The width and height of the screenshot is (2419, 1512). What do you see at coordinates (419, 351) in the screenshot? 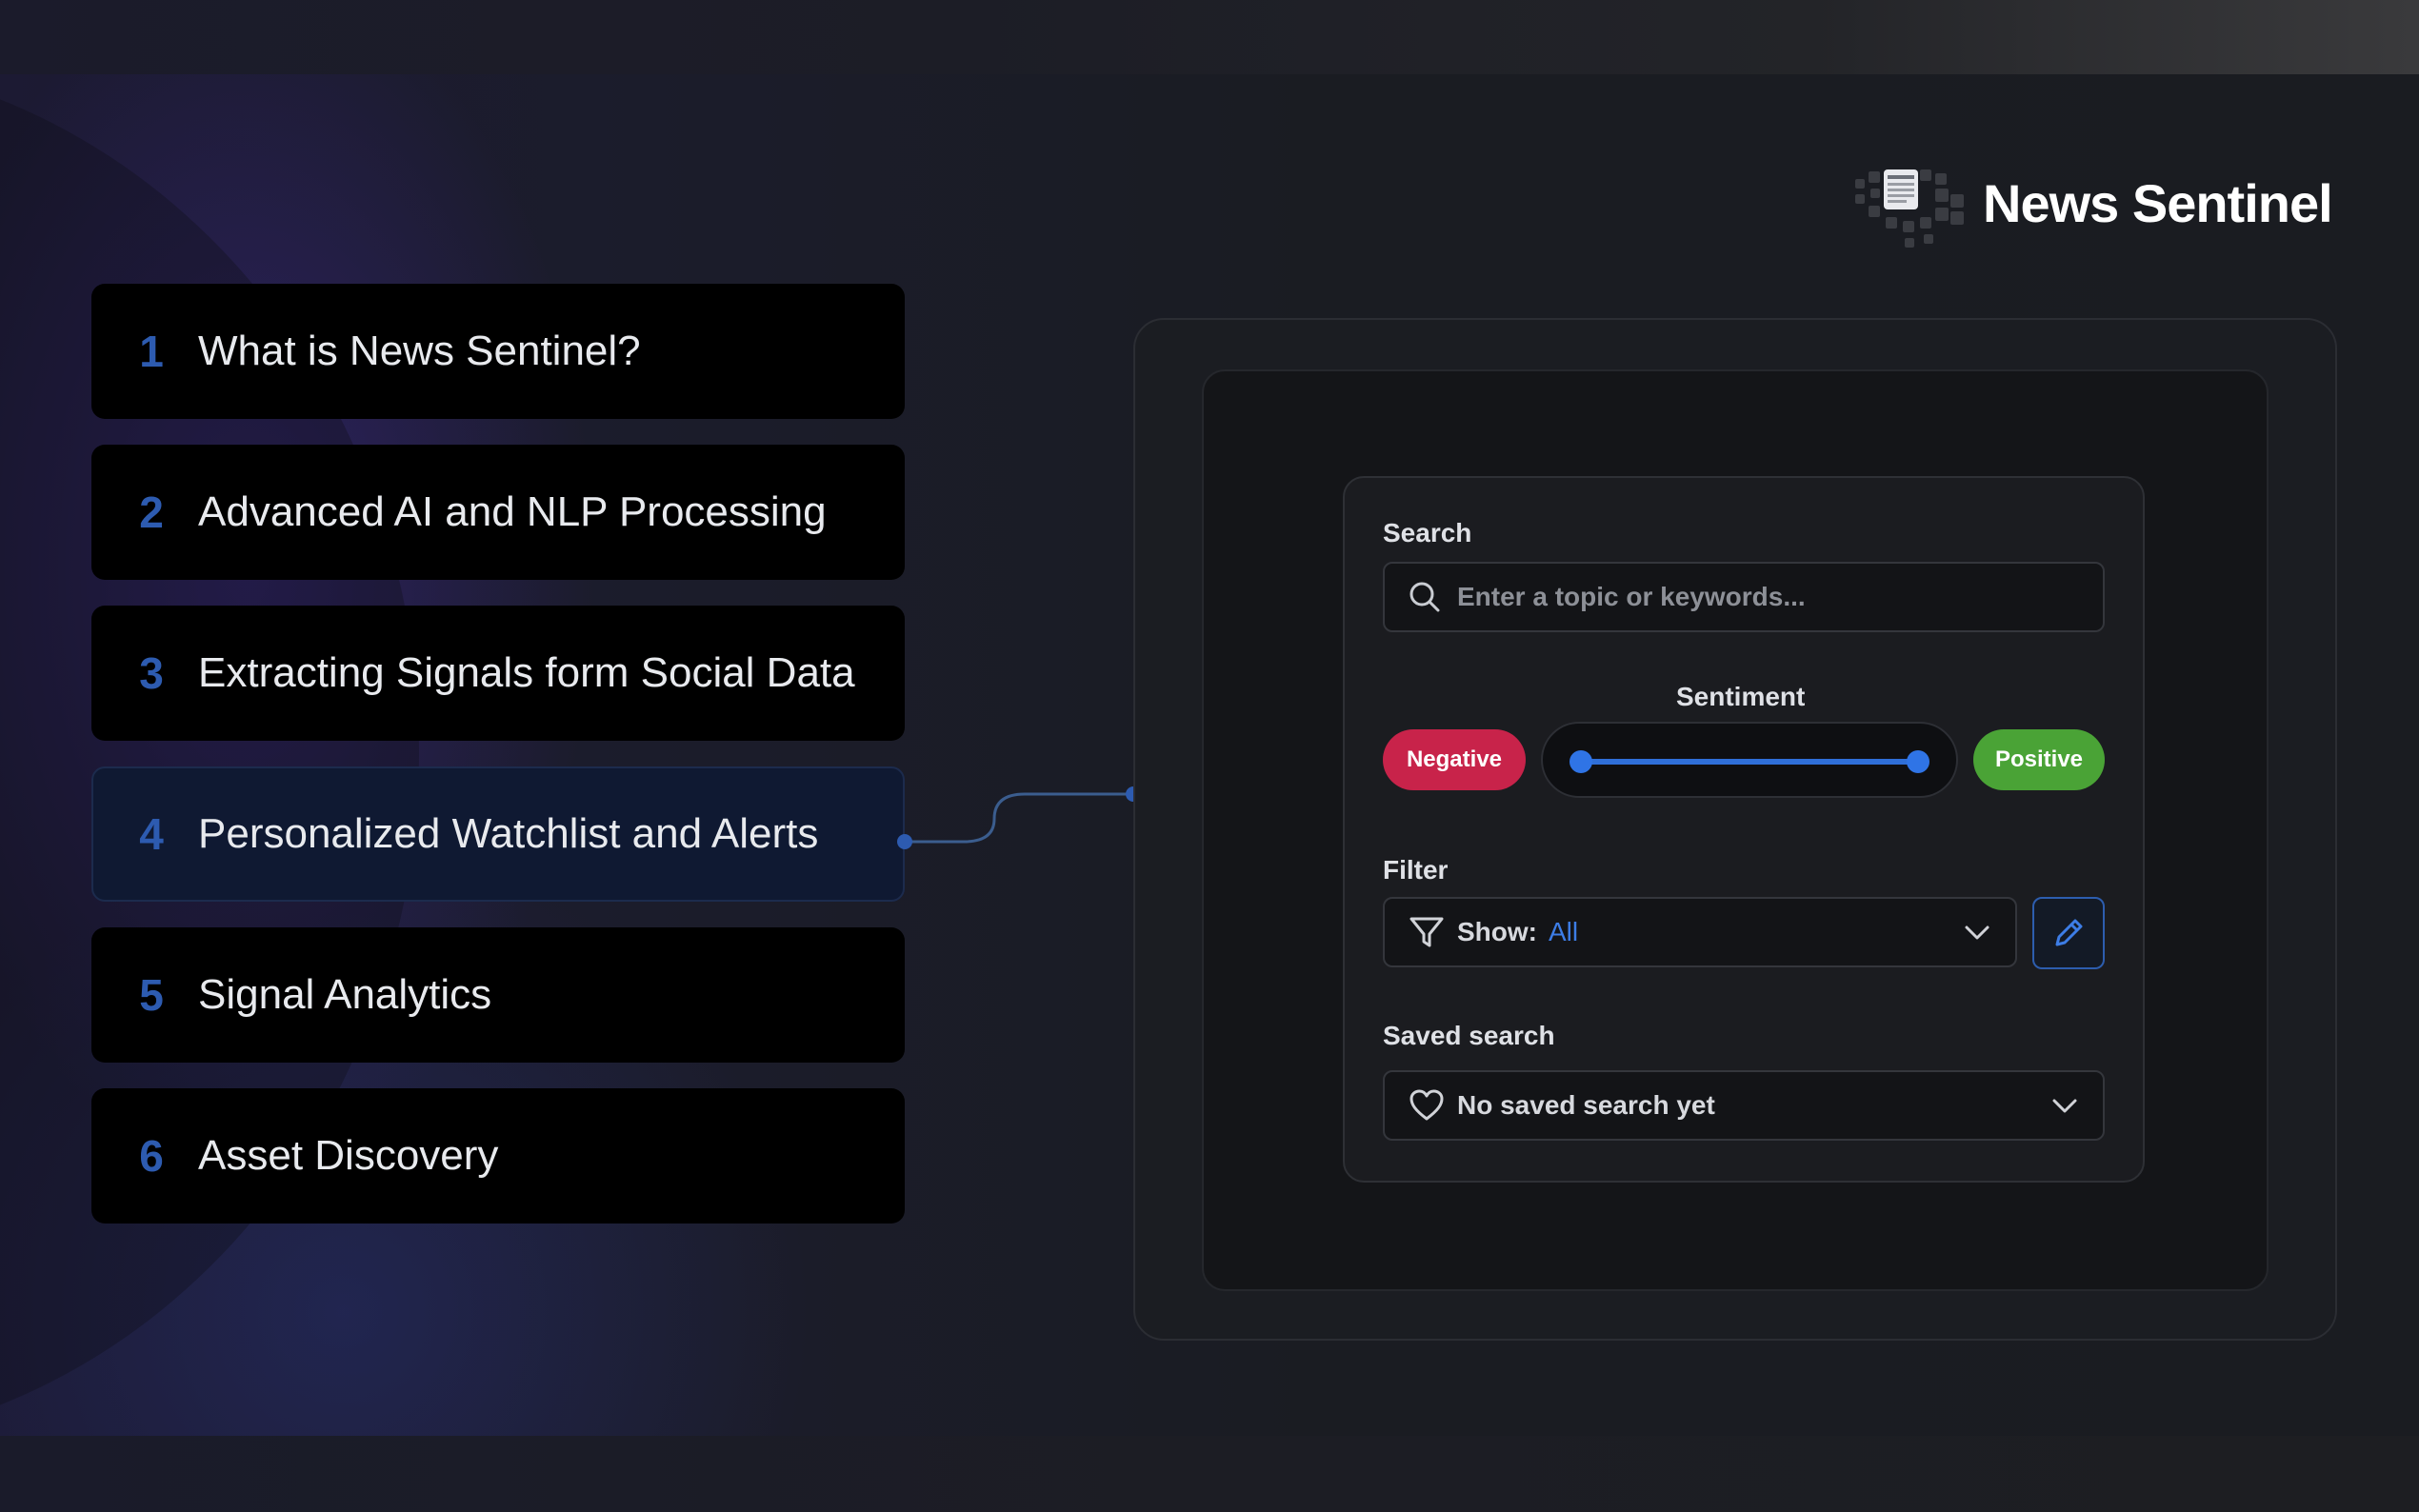
I see `nav-item-label: What is News Sentinel?` at bounding box center [419, 351].